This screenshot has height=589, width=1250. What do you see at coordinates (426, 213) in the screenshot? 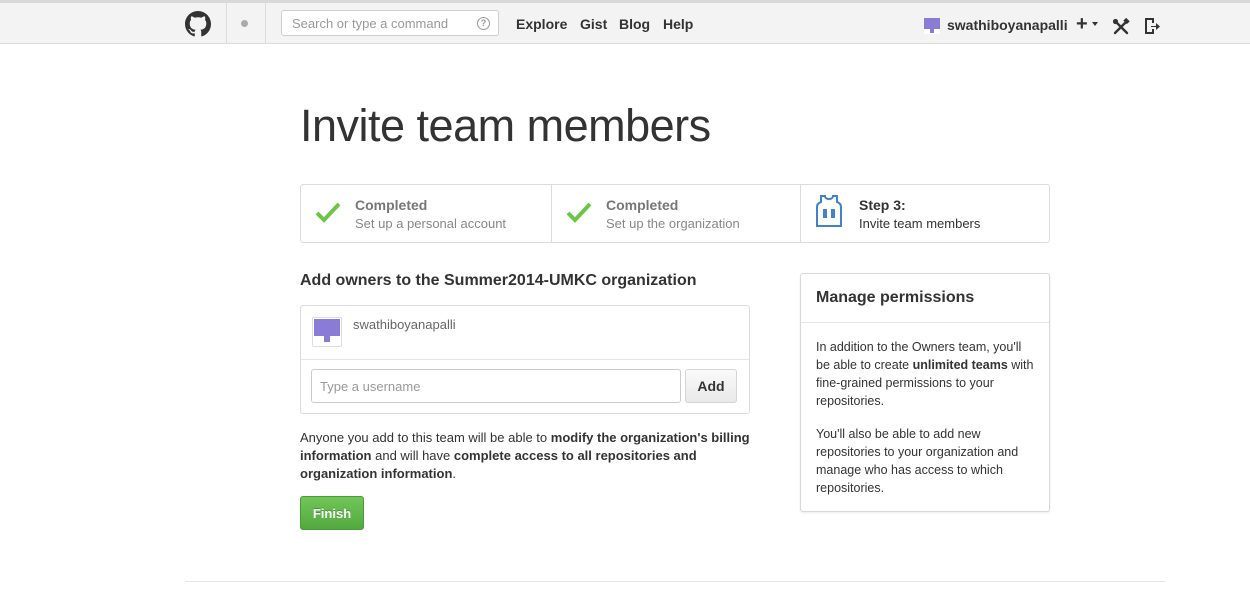
I see `step-personal-account: Completed Set up a personal account` at bounding box center [426, 213].